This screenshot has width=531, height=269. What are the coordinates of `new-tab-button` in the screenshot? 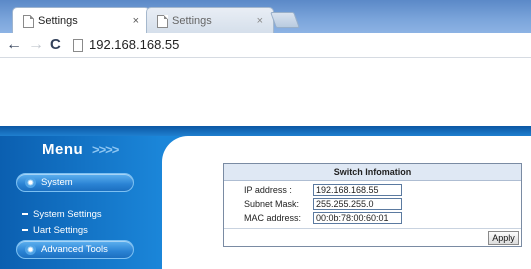 It's located at (285, 20).